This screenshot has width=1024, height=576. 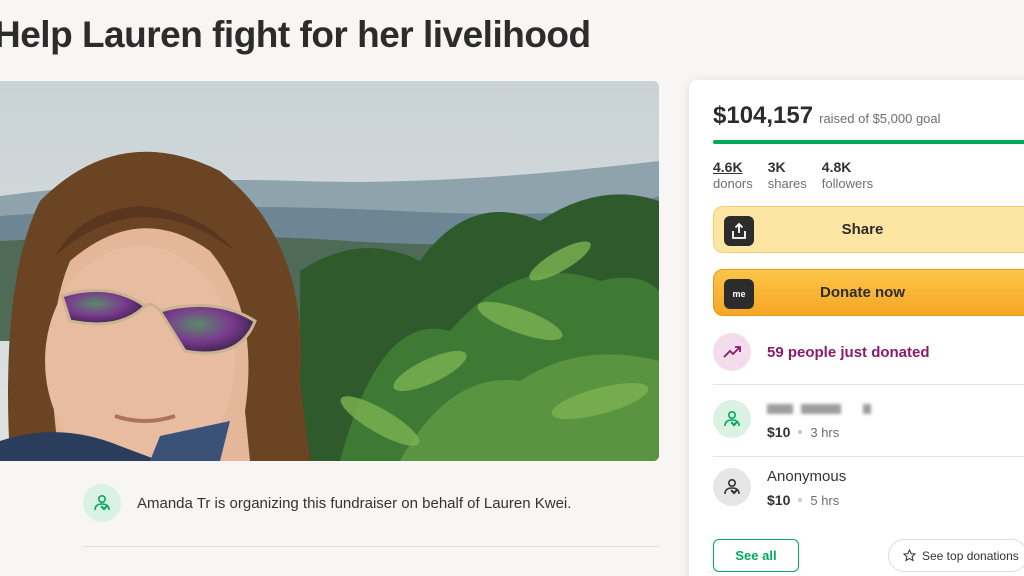 I want to click on donate-button: me Donate now, so click(x=868, y=292).